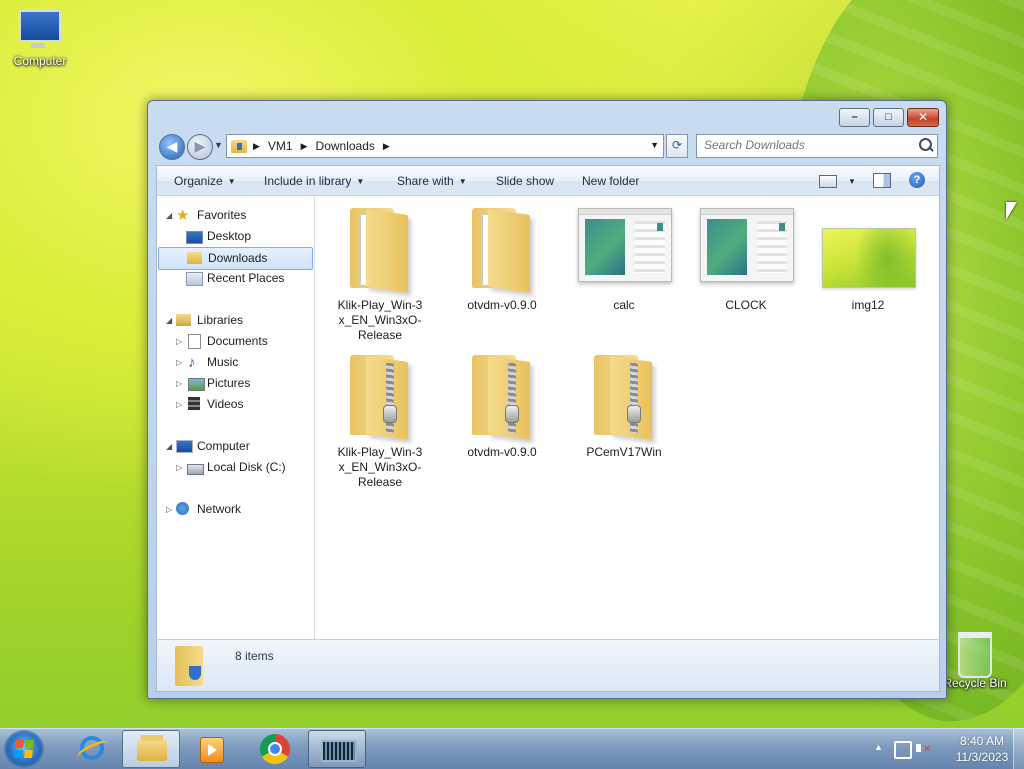 The width and height of the screenshot is (1024, 769). I want to click on file-item: CLOCK, so click(746, 256).